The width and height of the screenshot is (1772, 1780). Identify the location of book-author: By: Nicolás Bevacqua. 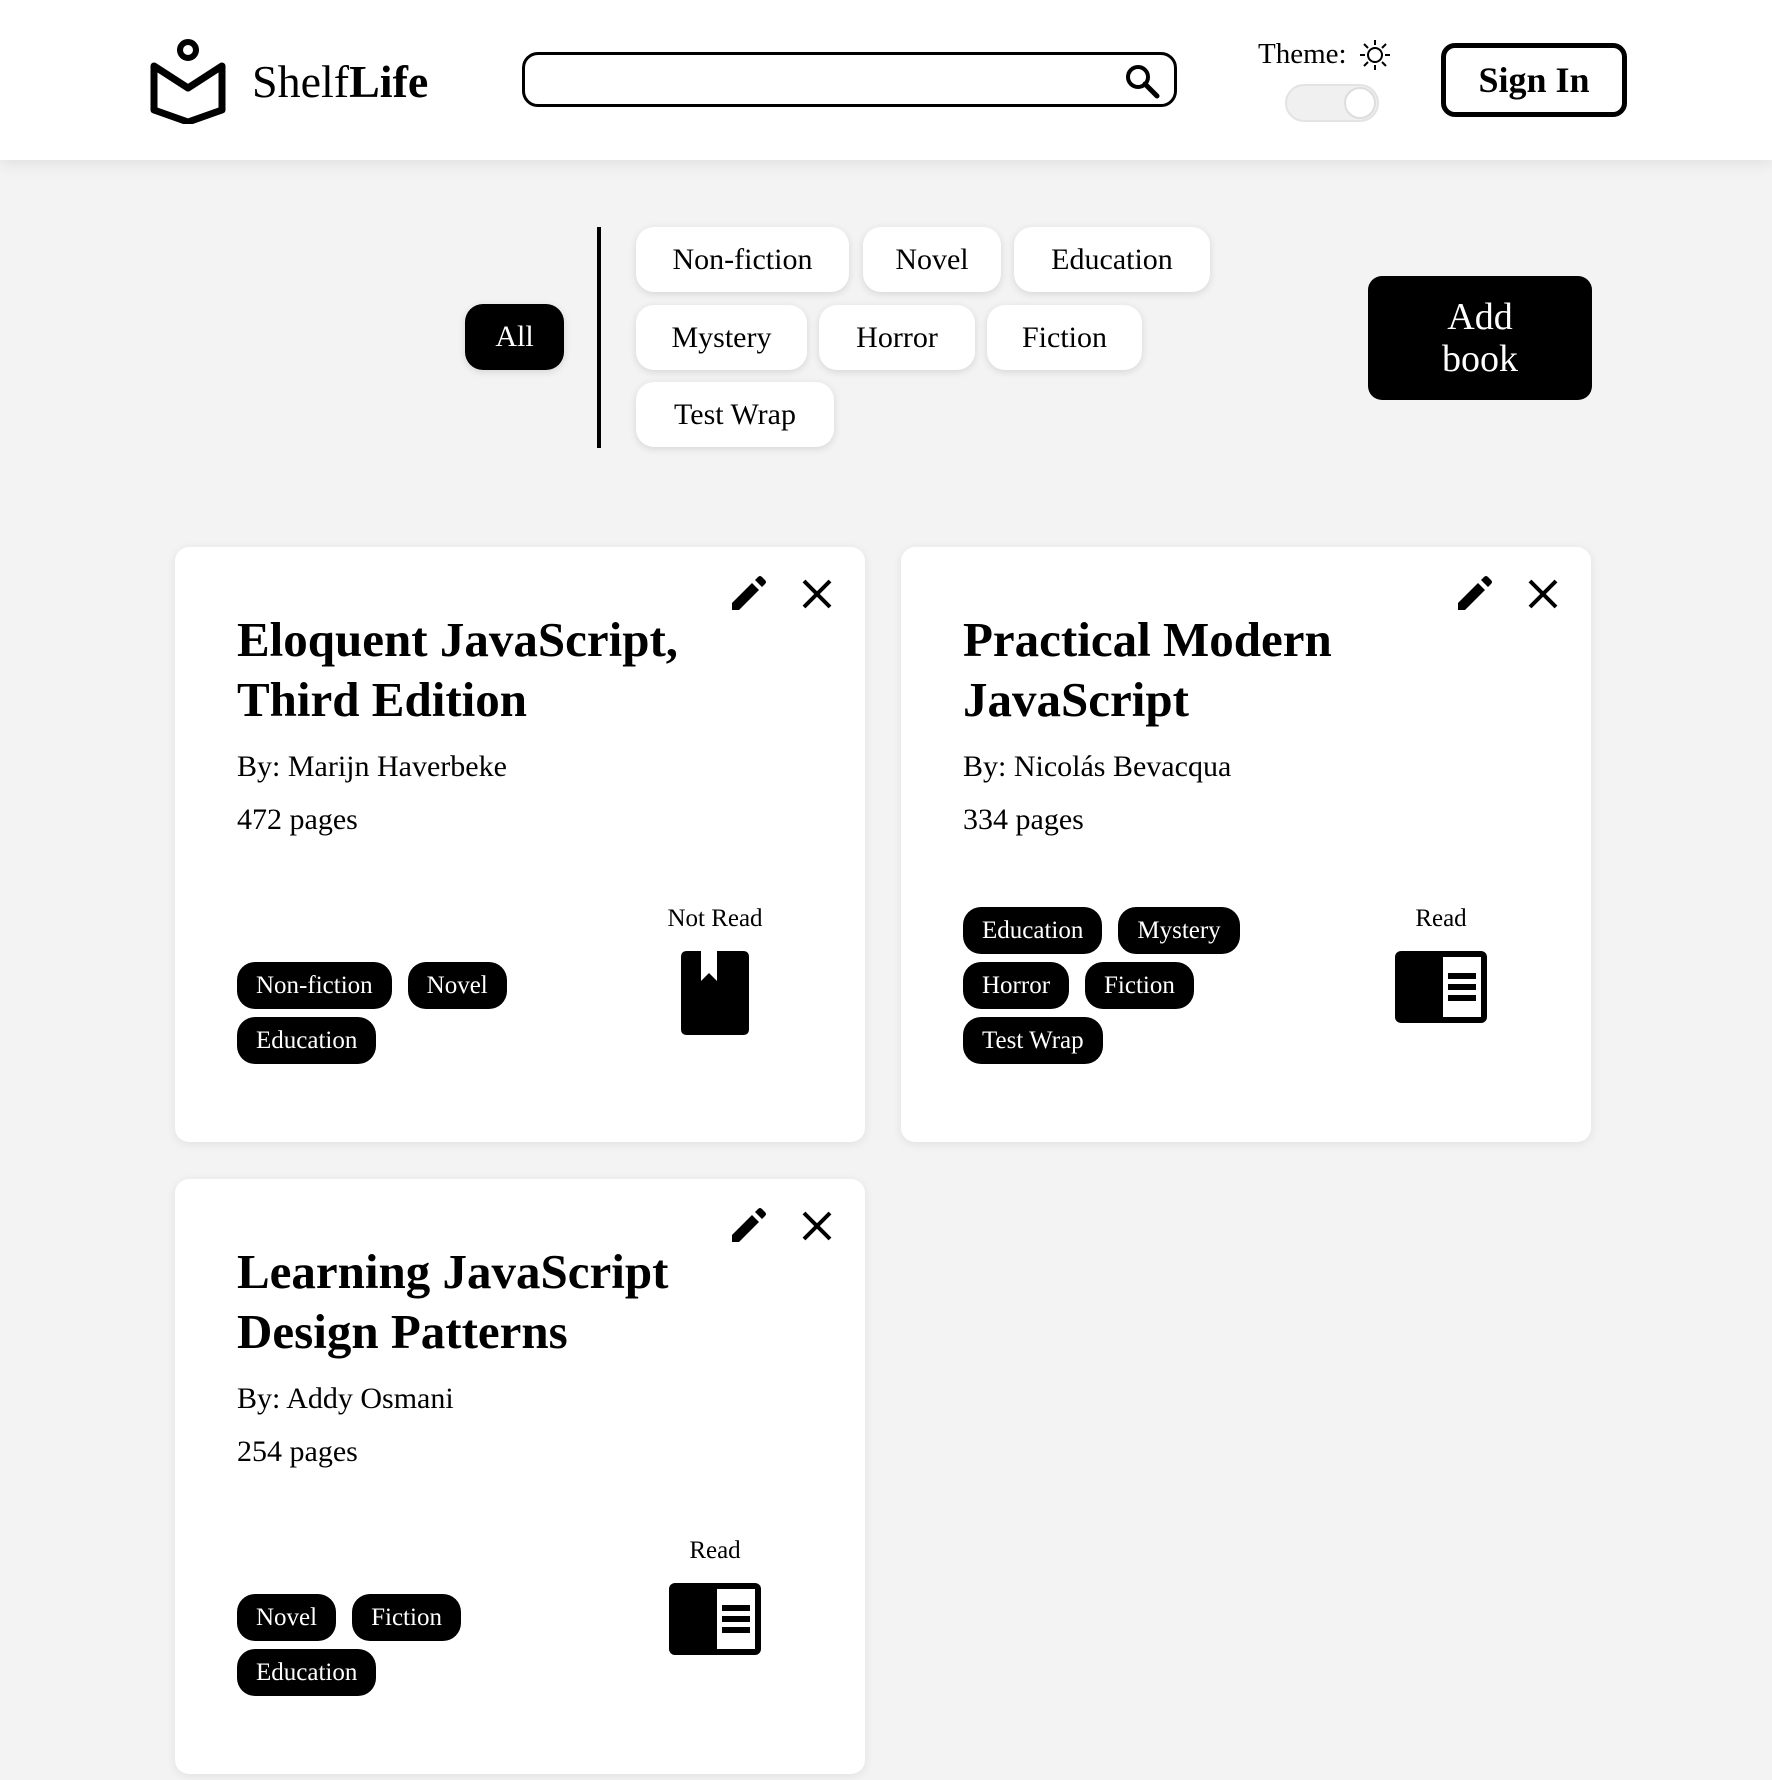
(1097, 766).